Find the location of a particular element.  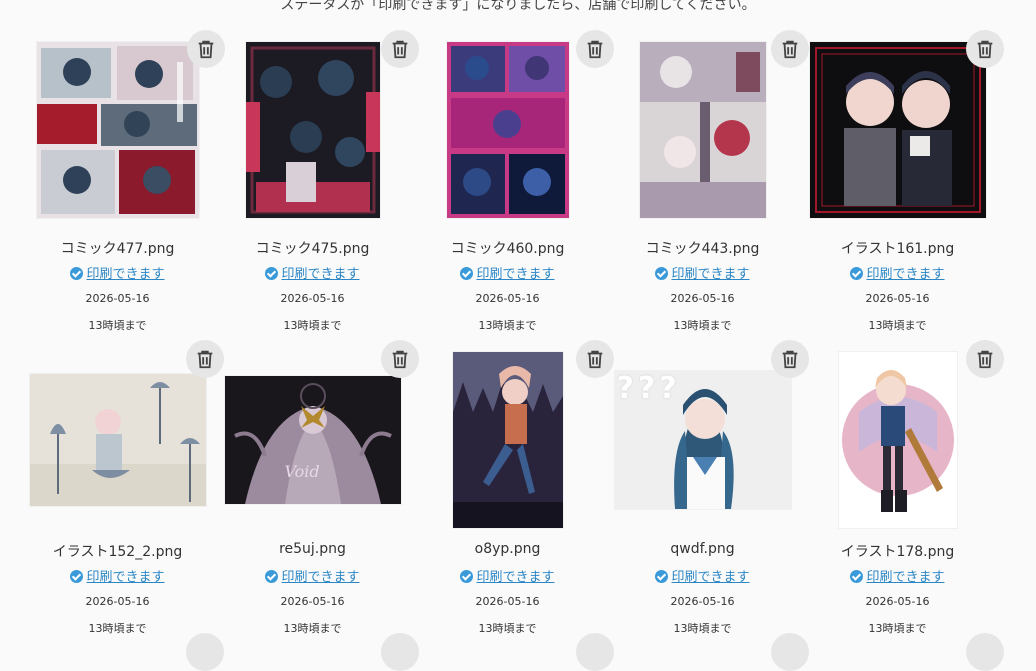

file-name: イラスト152_2.png is located at coordinates (117, 552).